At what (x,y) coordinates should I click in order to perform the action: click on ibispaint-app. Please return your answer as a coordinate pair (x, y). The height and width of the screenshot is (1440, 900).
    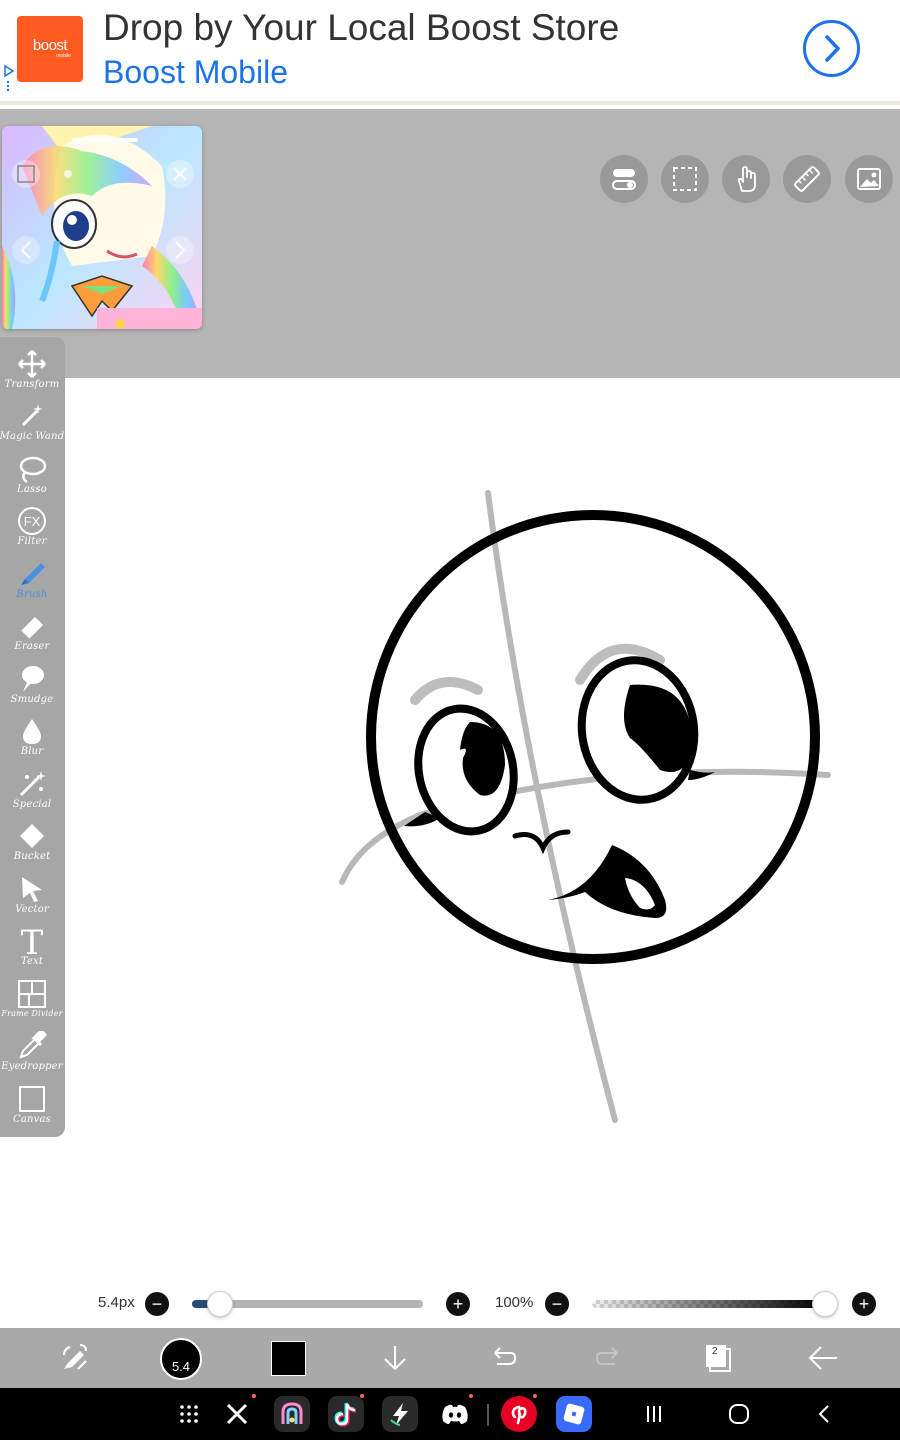
    Looking at the image, I should click on (292, 1414).